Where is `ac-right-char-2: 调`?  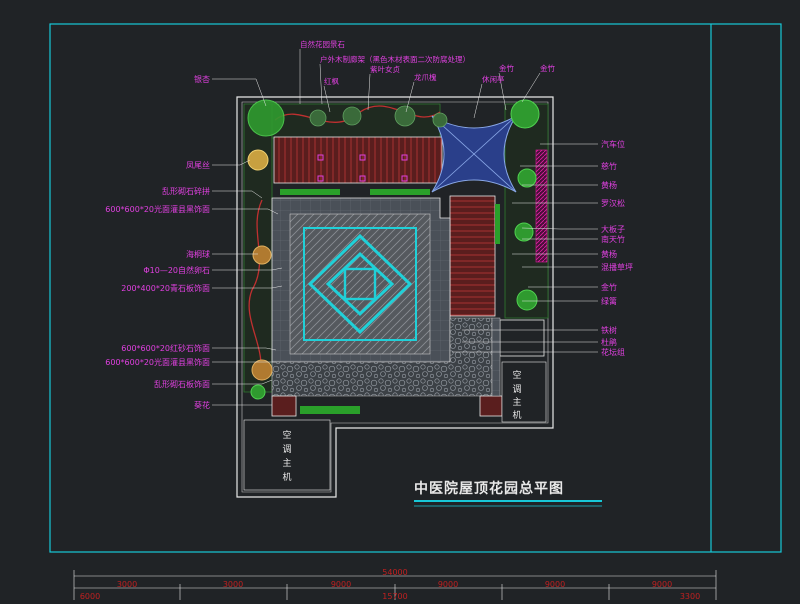
ac-right-char-2: 调 is located at coordinates (516, 389).